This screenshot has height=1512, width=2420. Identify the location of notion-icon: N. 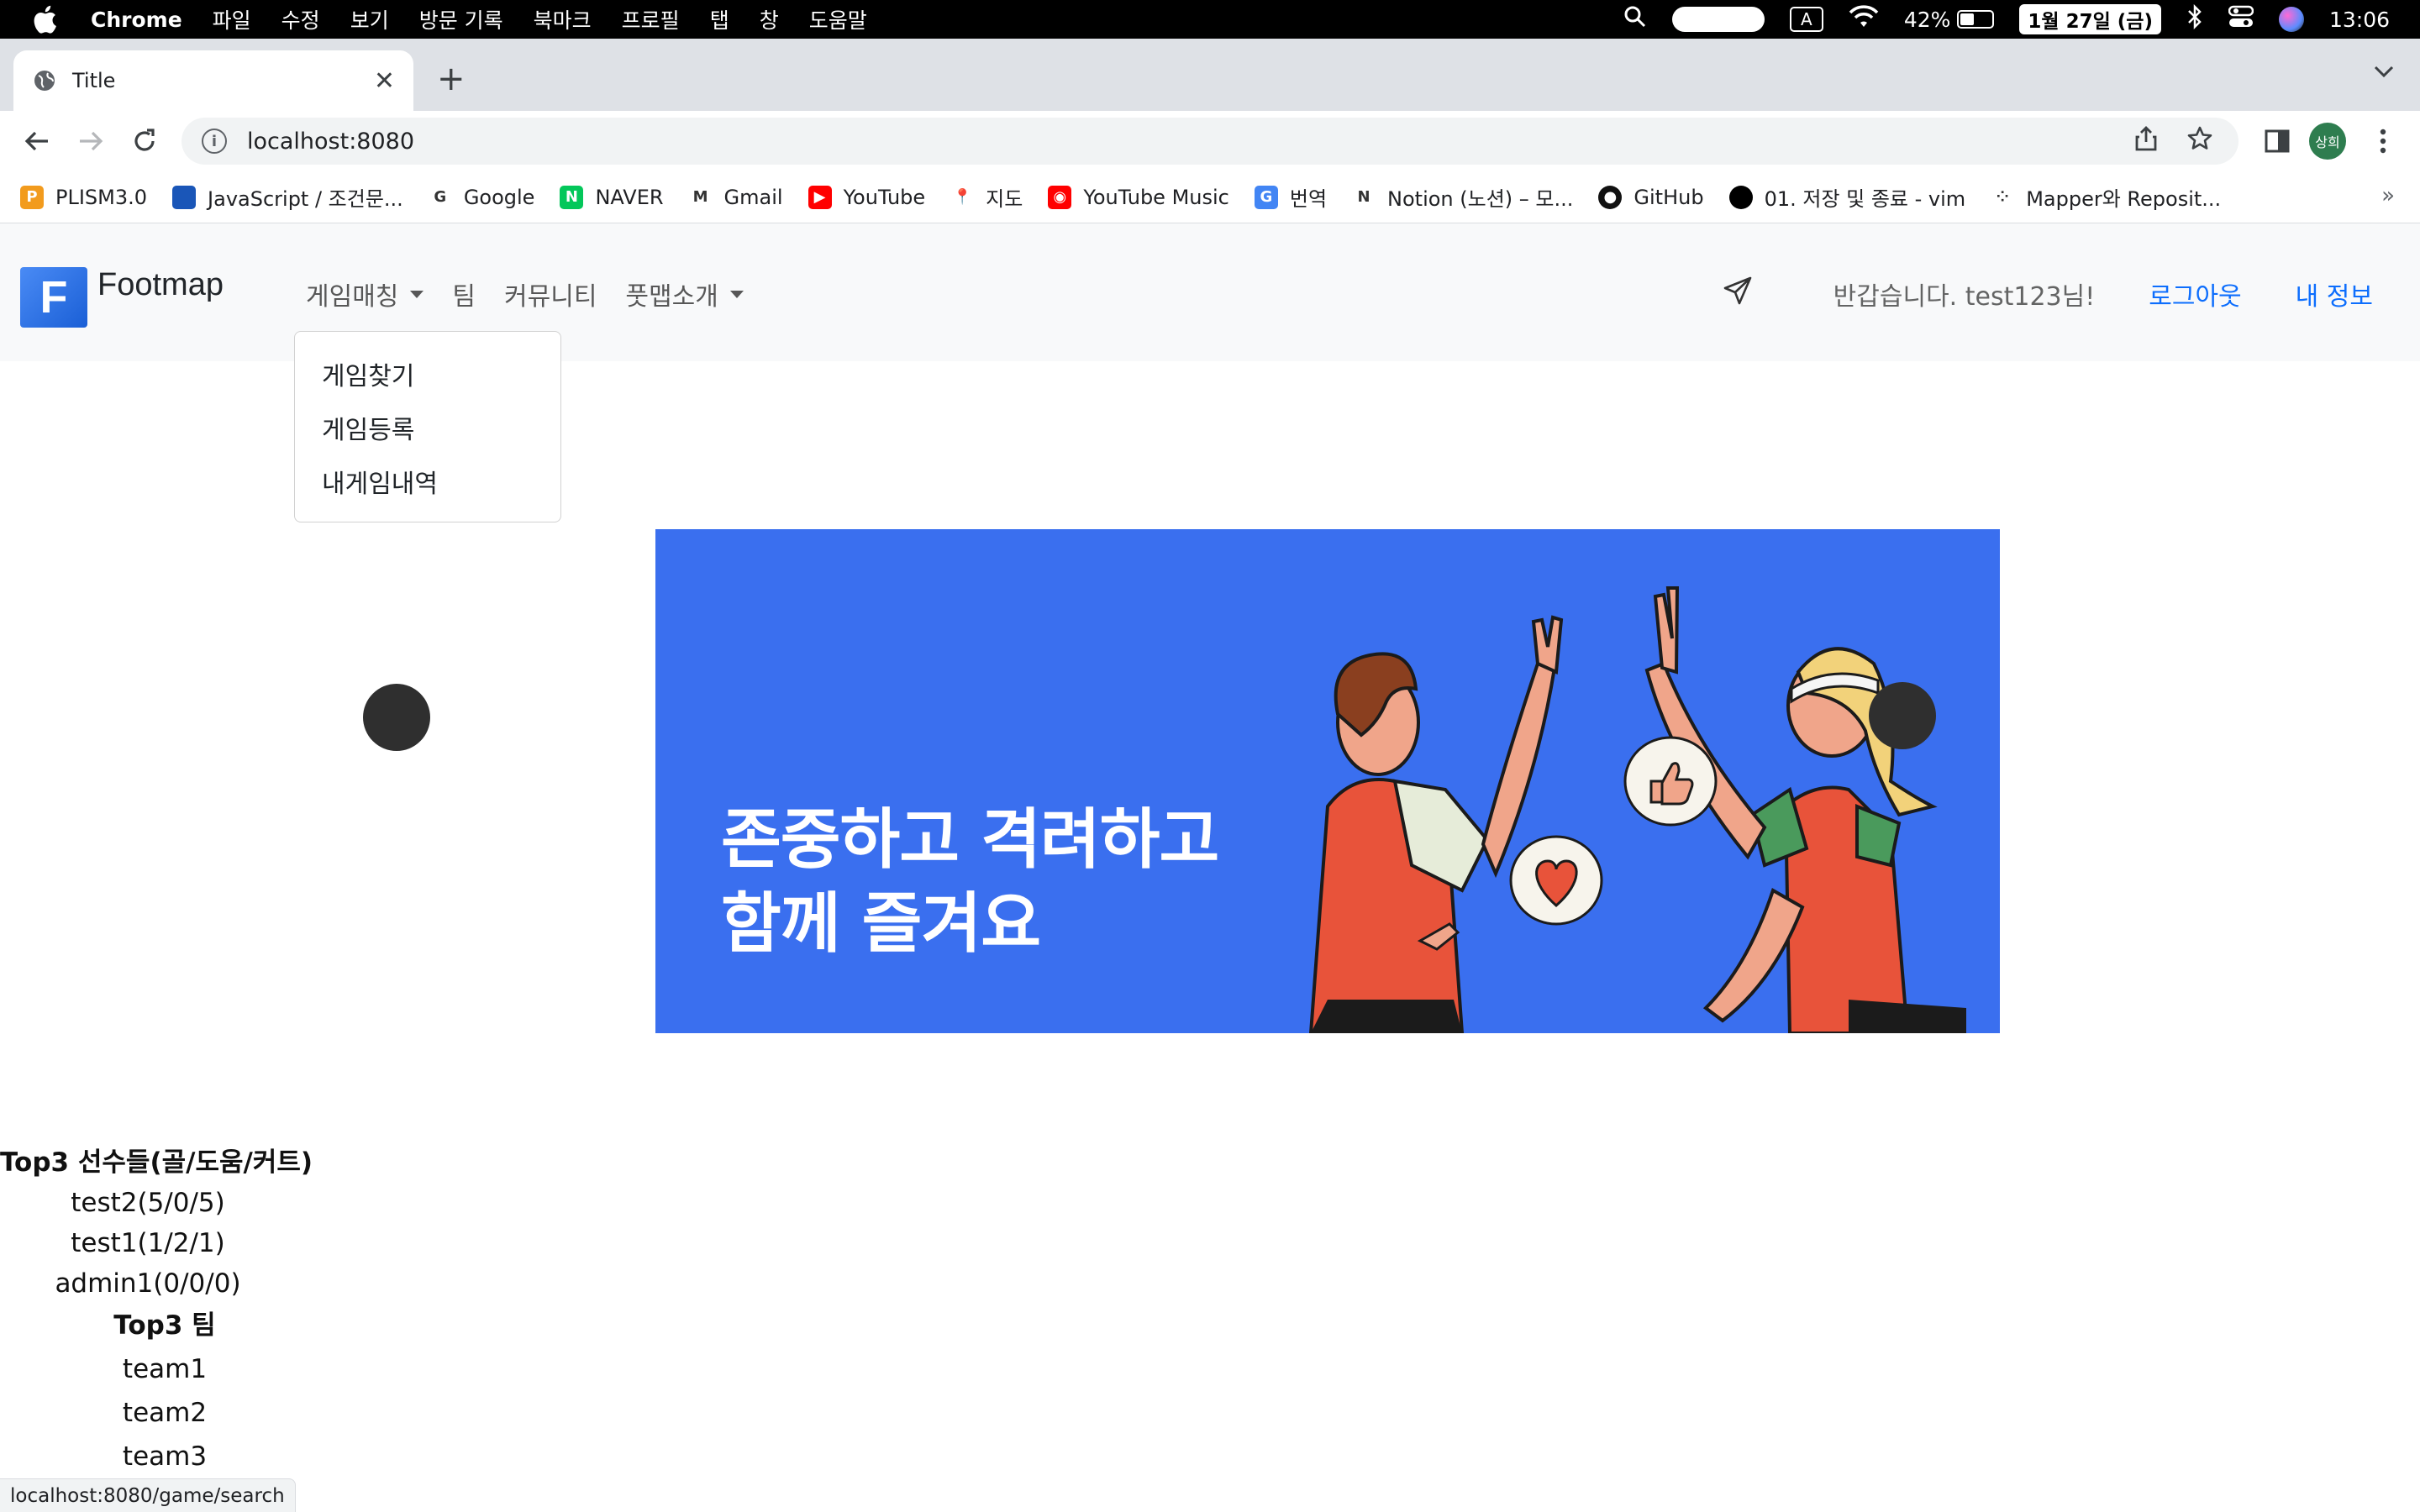
(1364, 197).